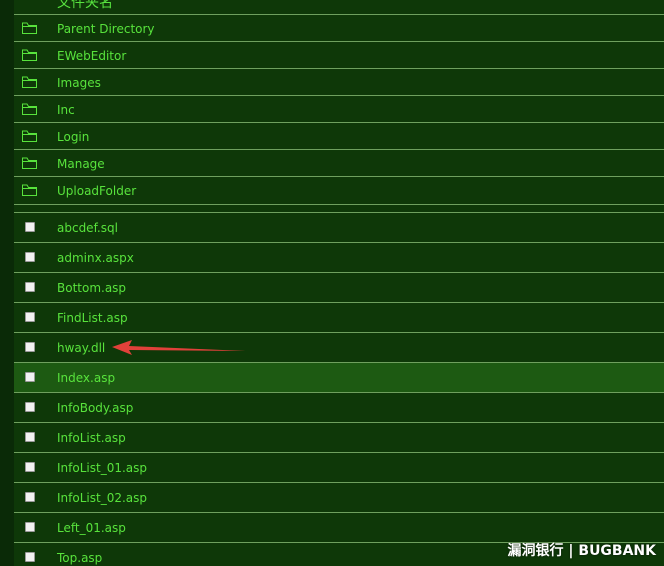 This screenshot has width=664, height=566. I want to click on folder-row-parent-directory: Parent Directory, so click(339, 27).